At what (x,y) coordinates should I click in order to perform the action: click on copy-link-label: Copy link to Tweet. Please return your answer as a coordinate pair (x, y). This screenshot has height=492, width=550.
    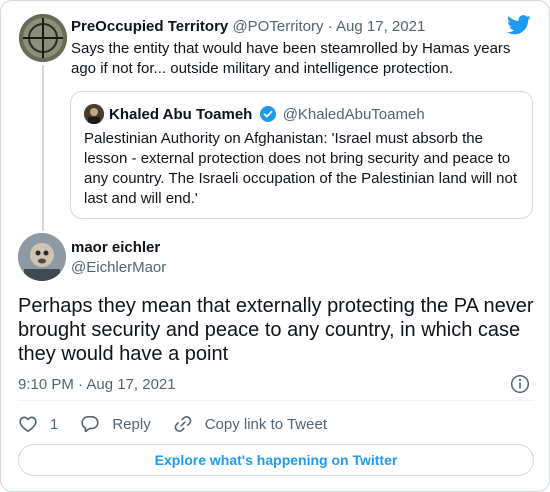
    Looking at the image, I should click on (265, 424).